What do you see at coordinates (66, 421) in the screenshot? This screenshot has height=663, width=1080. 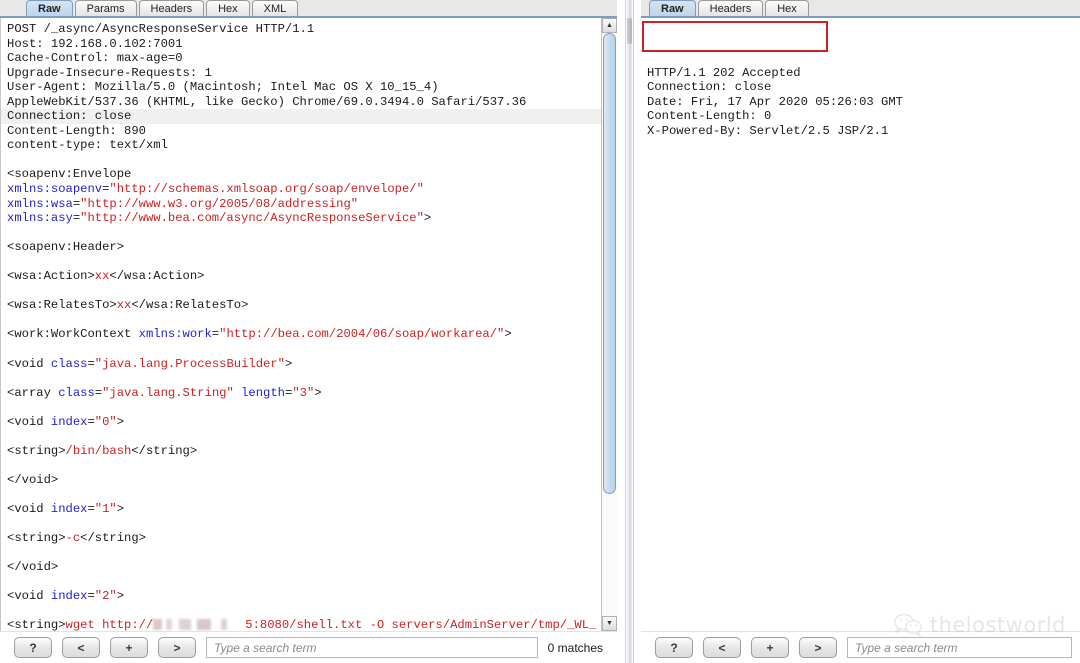 I see `text-line: <void index="0">` at bounding box center [66, 421].